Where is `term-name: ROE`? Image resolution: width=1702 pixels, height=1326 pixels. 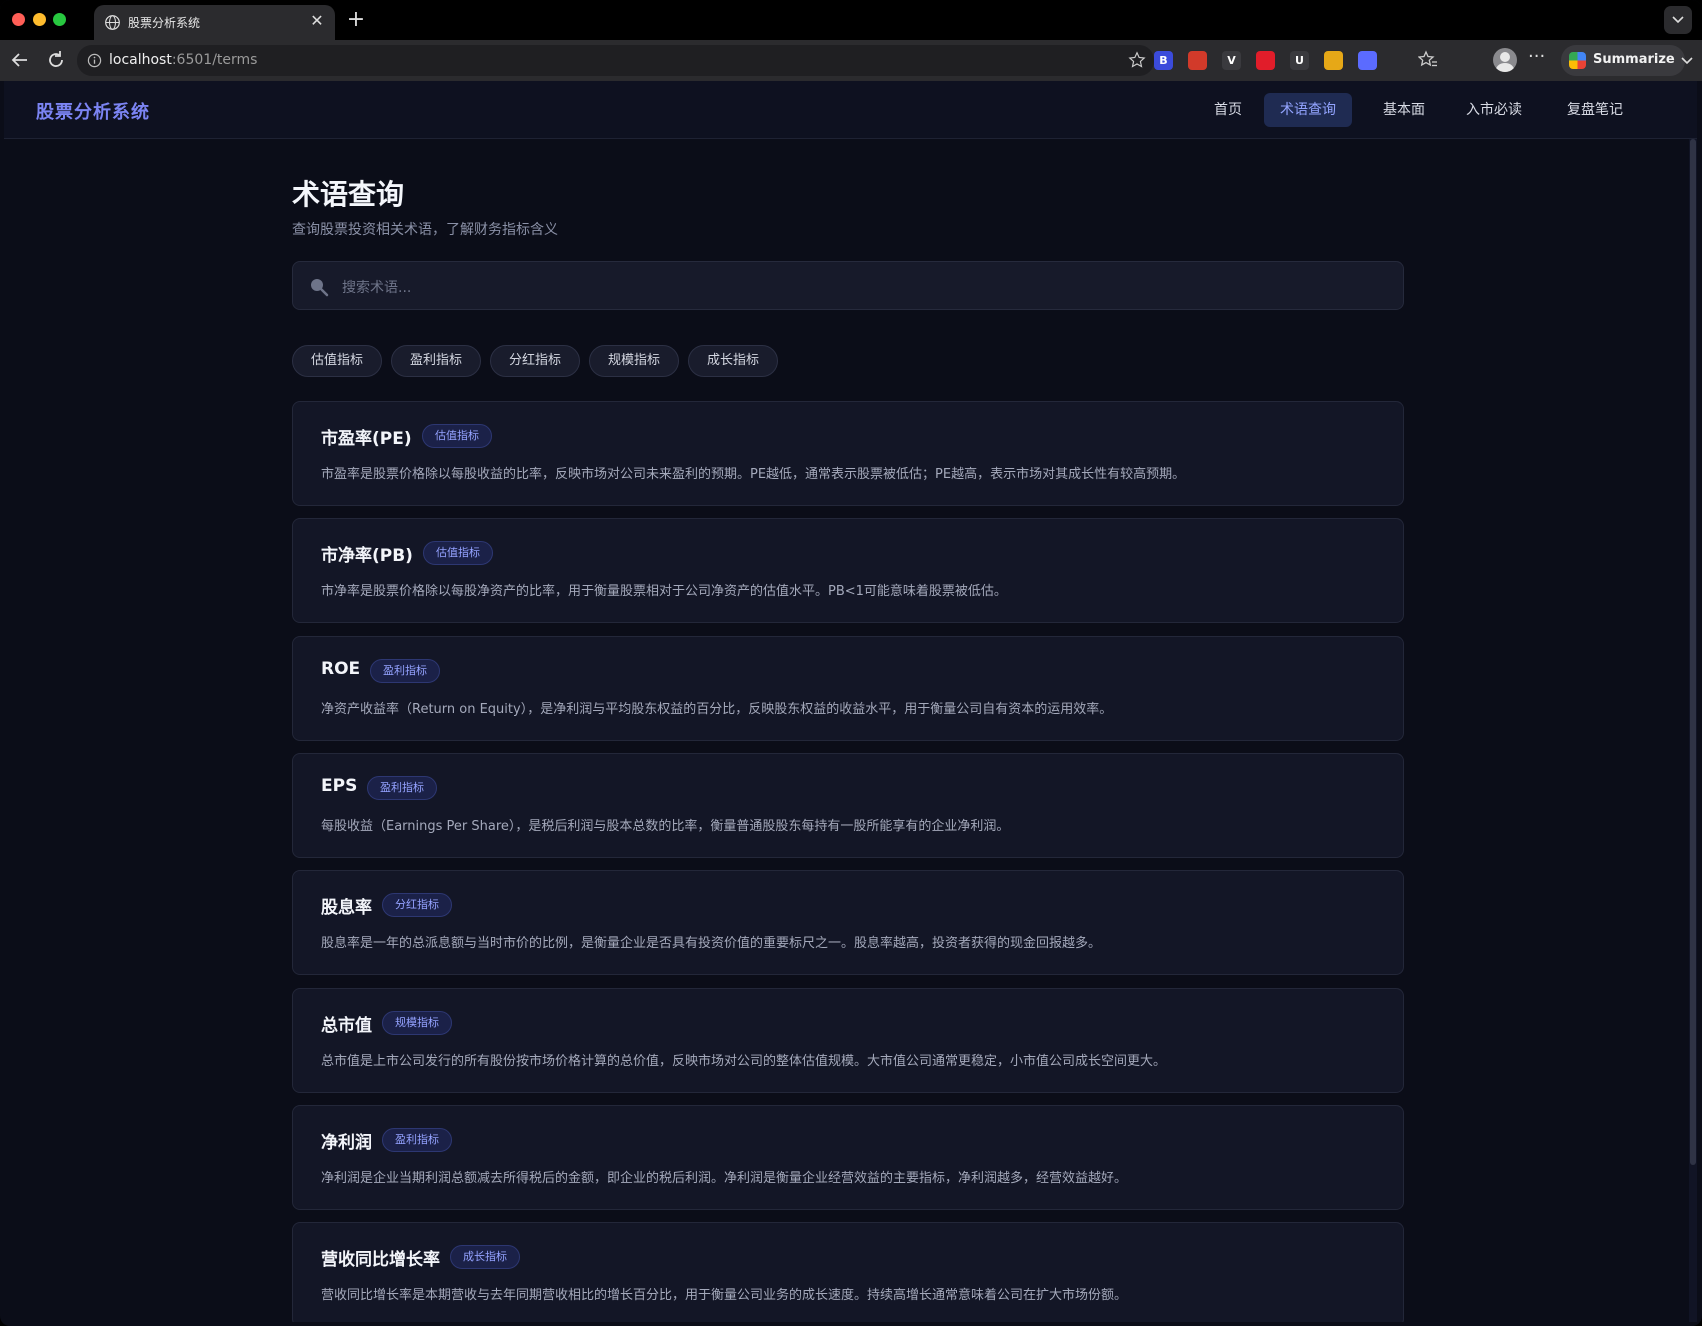
term-name: ROE is located at coordinates (341, 668).